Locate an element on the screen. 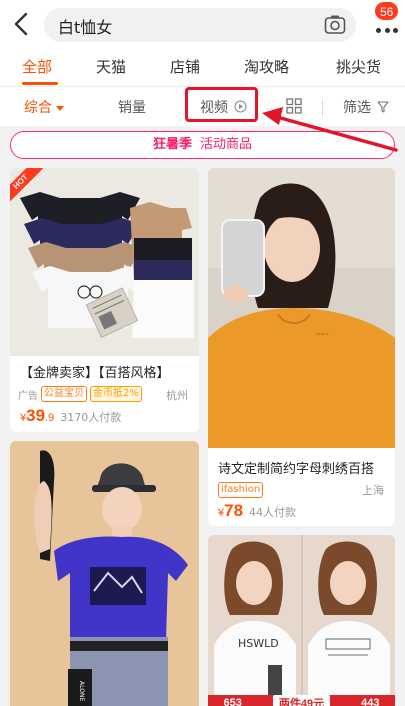 This screenshot has height=706, width=405. promo-primary: 狂暑季 is located at coordinates (172, 144).